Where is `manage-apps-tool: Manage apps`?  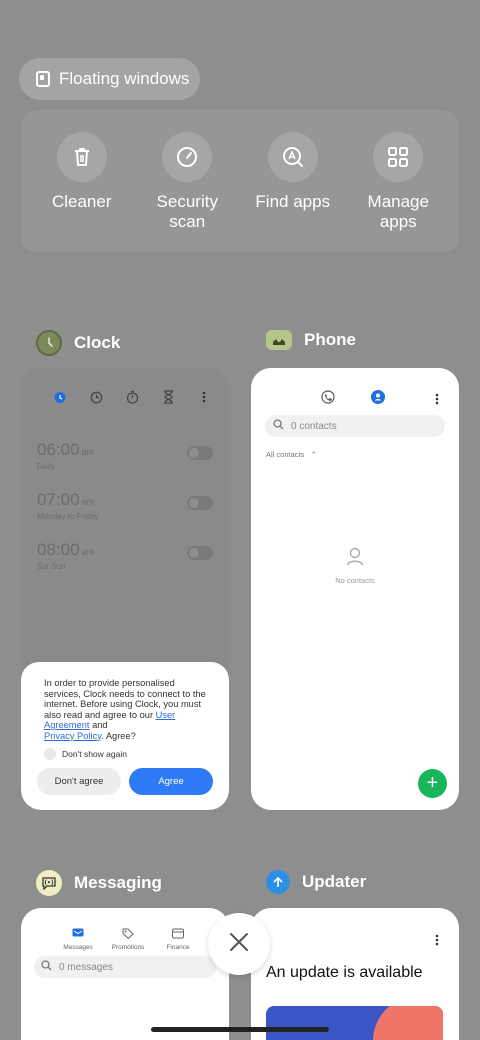
manage-apps-tool: Manage apps is located at coordinates (398, 181).